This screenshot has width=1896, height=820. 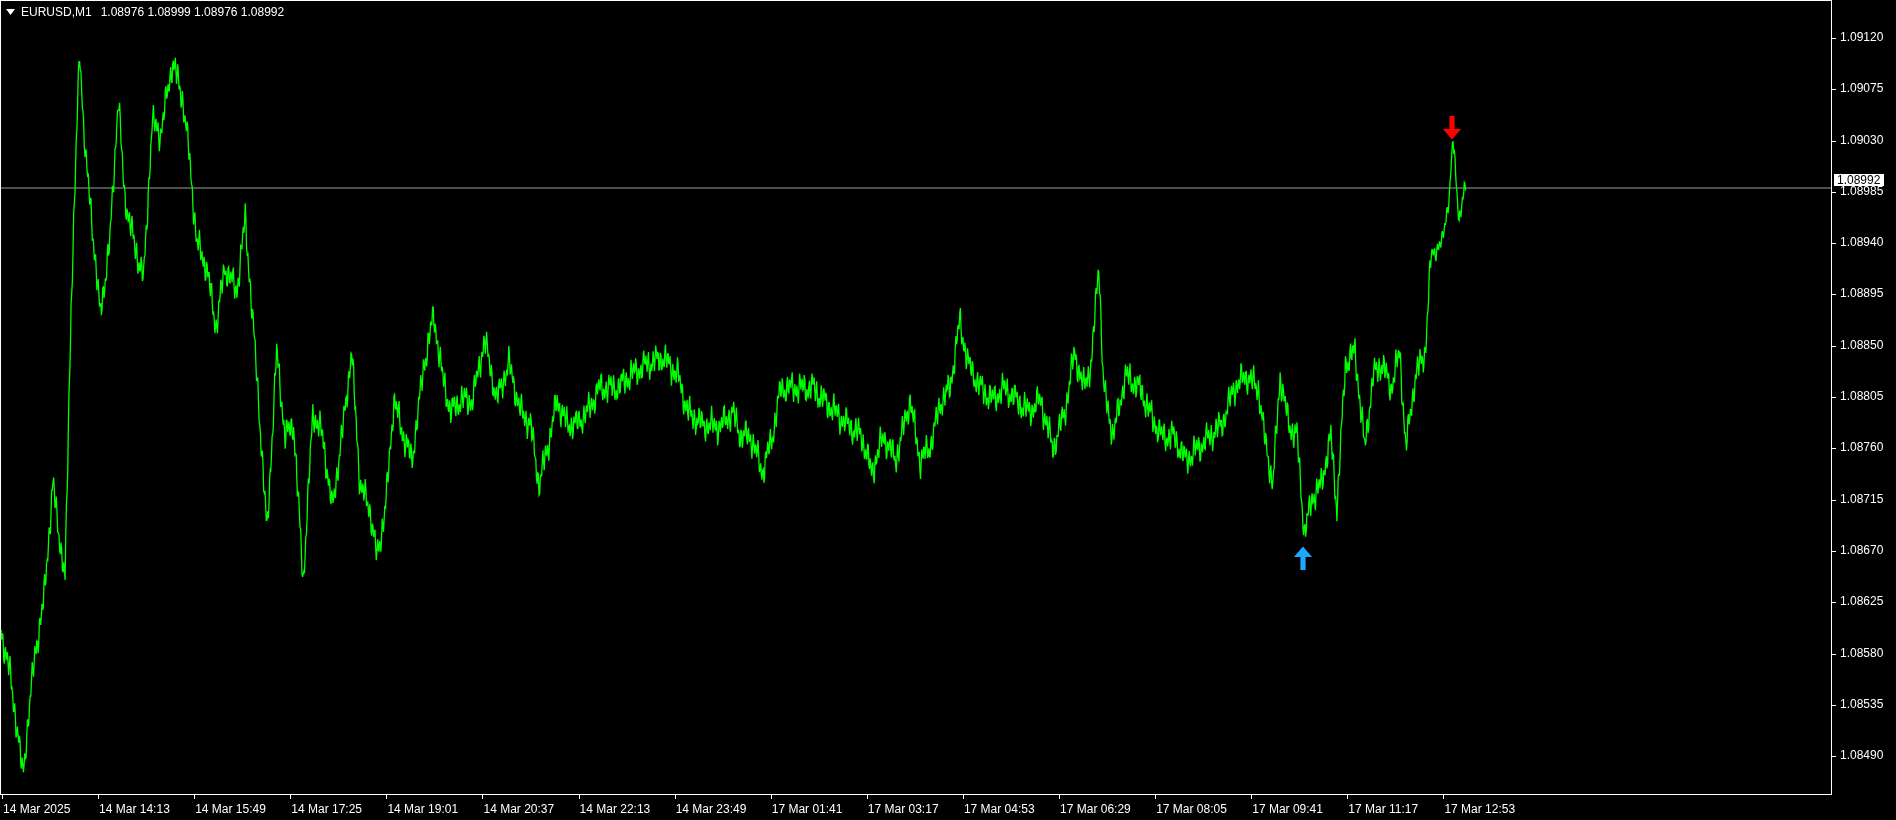 I want to click on price-tick-label: 1.09030, so click(x=1862, y=139).